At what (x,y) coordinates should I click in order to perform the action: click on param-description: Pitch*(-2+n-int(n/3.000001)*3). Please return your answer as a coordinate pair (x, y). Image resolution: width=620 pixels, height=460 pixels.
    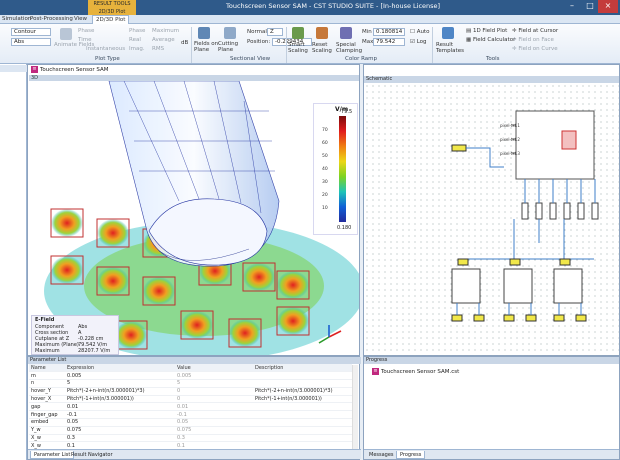
    Looking at the image, I should click on (302, 391).